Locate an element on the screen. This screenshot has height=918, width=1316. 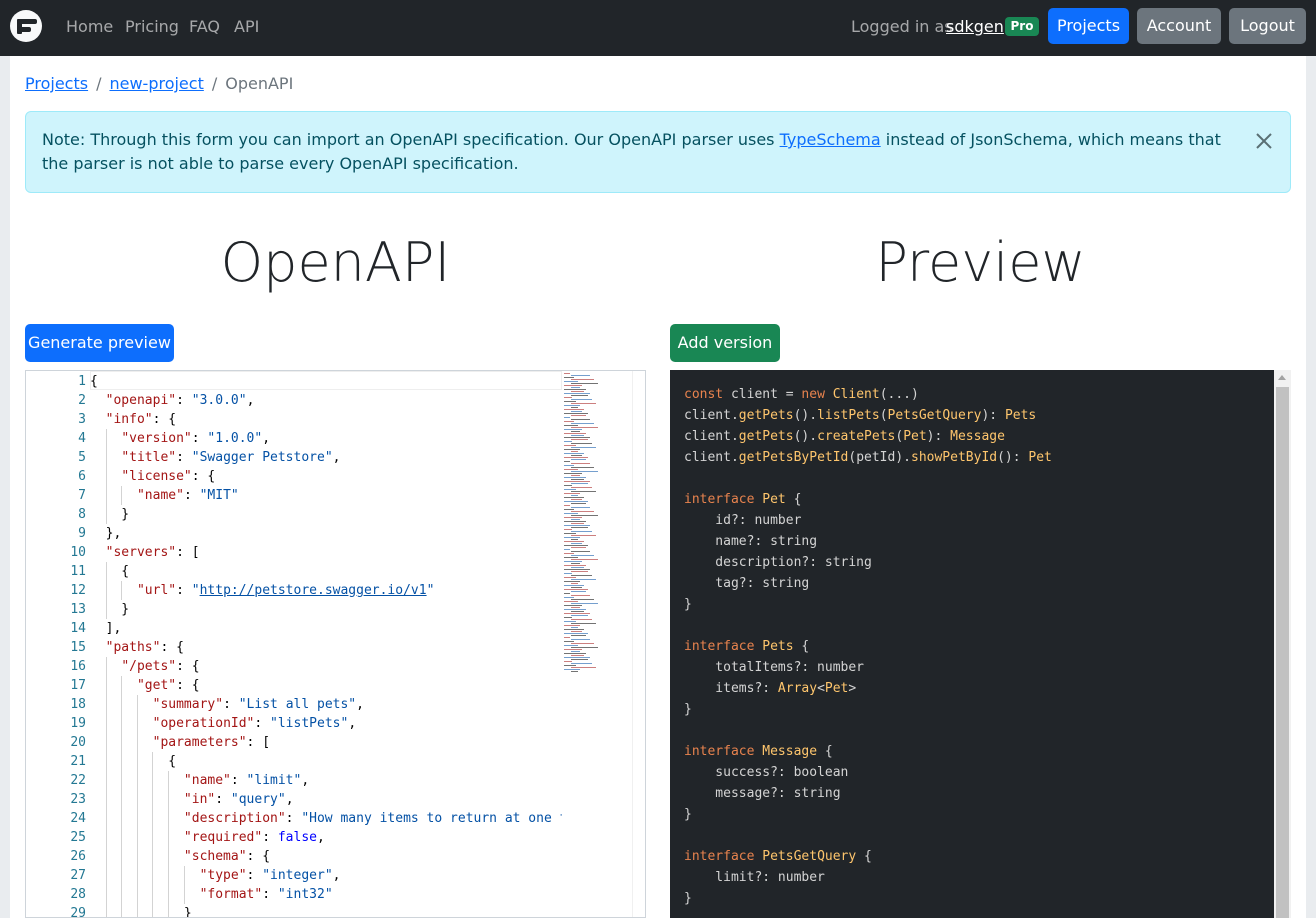
username-link: sdkgen is located at coordinates (975, 27).